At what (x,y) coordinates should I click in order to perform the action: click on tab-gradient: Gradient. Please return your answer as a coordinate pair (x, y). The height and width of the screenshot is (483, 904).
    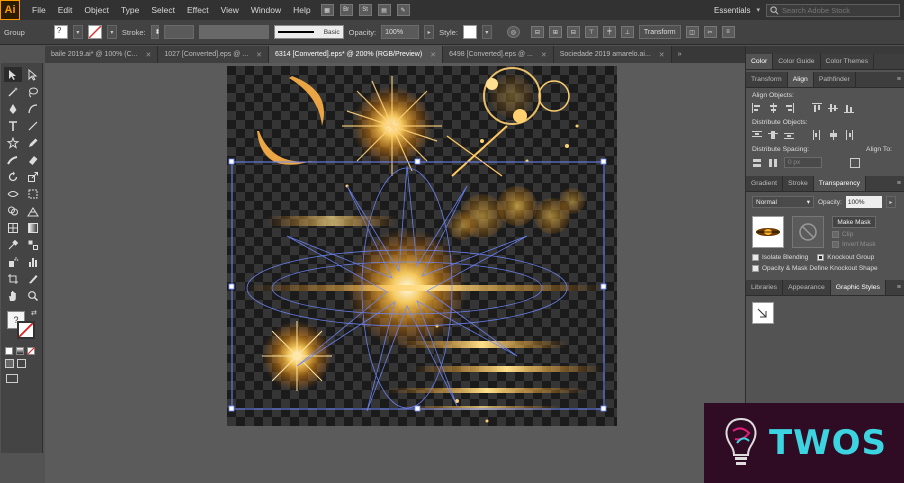
    Looking at the image, I should click on (765, 183).